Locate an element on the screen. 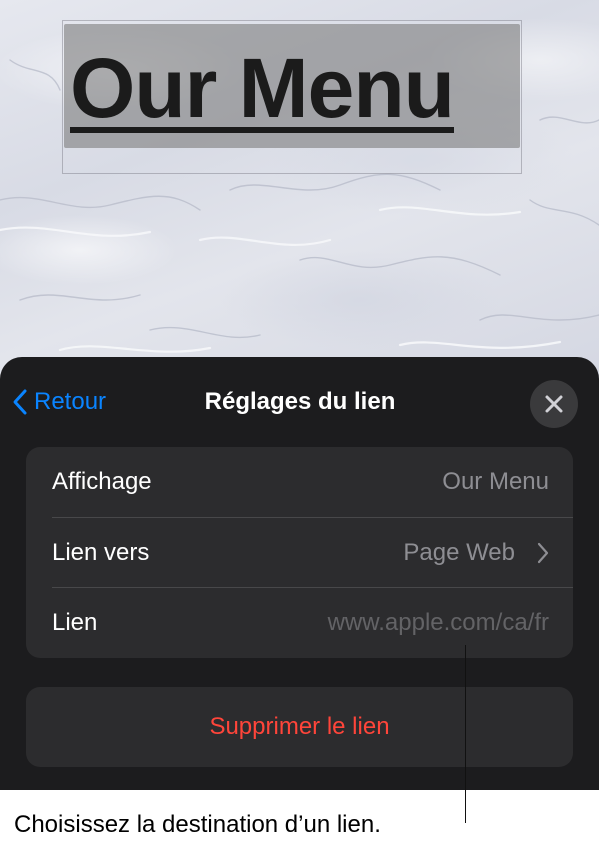  row-link-to: Lien vers Page Web is located at coordinates (299, 553).